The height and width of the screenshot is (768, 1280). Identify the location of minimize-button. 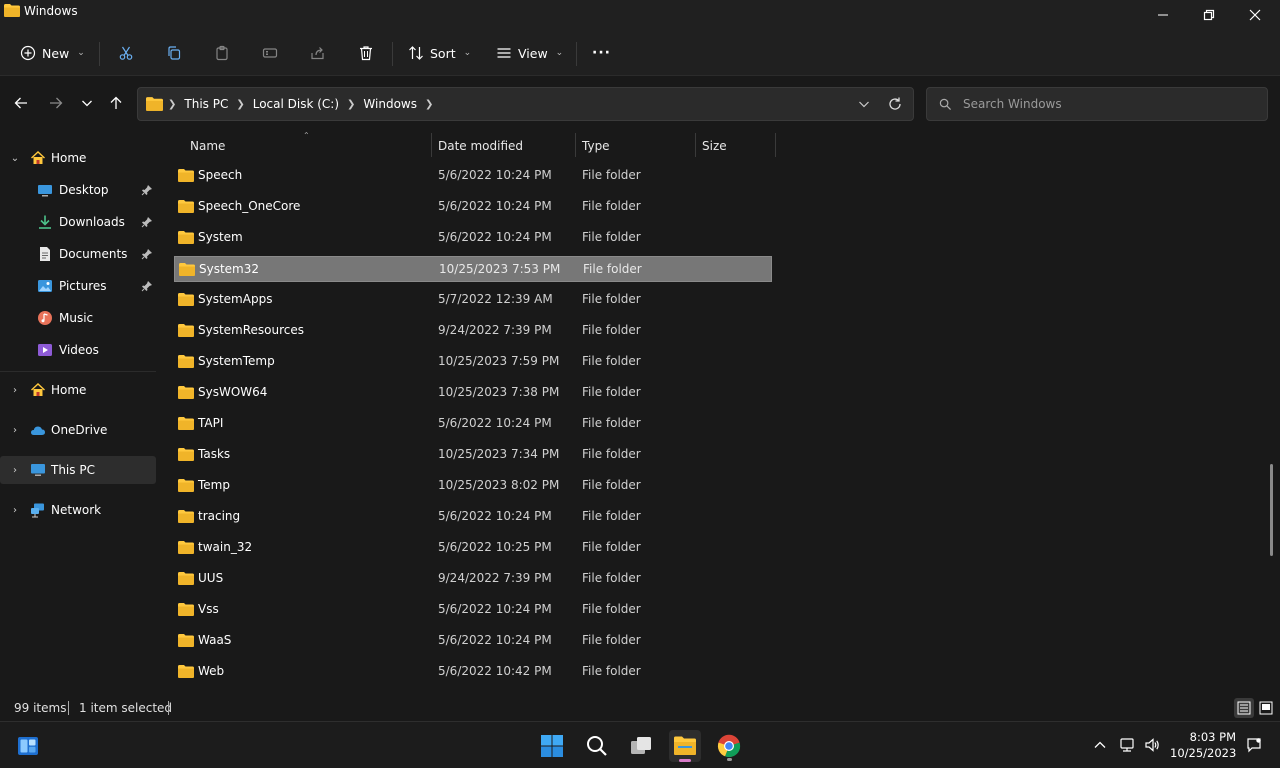
(1163, 15).